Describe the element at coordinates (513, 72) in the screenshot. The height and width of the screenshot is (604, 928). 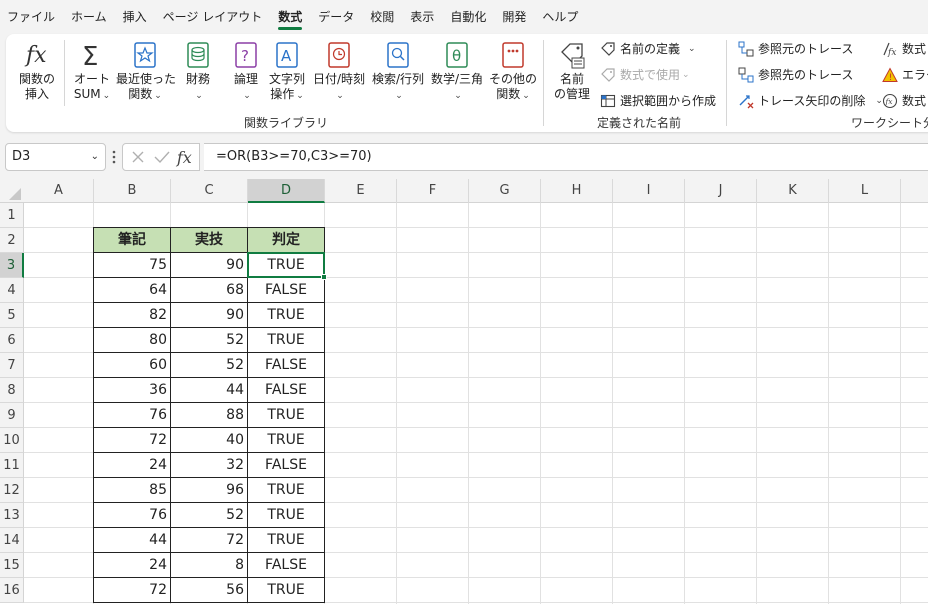
I see `more-functions-button: その他の 関数 ⌄` at that location.